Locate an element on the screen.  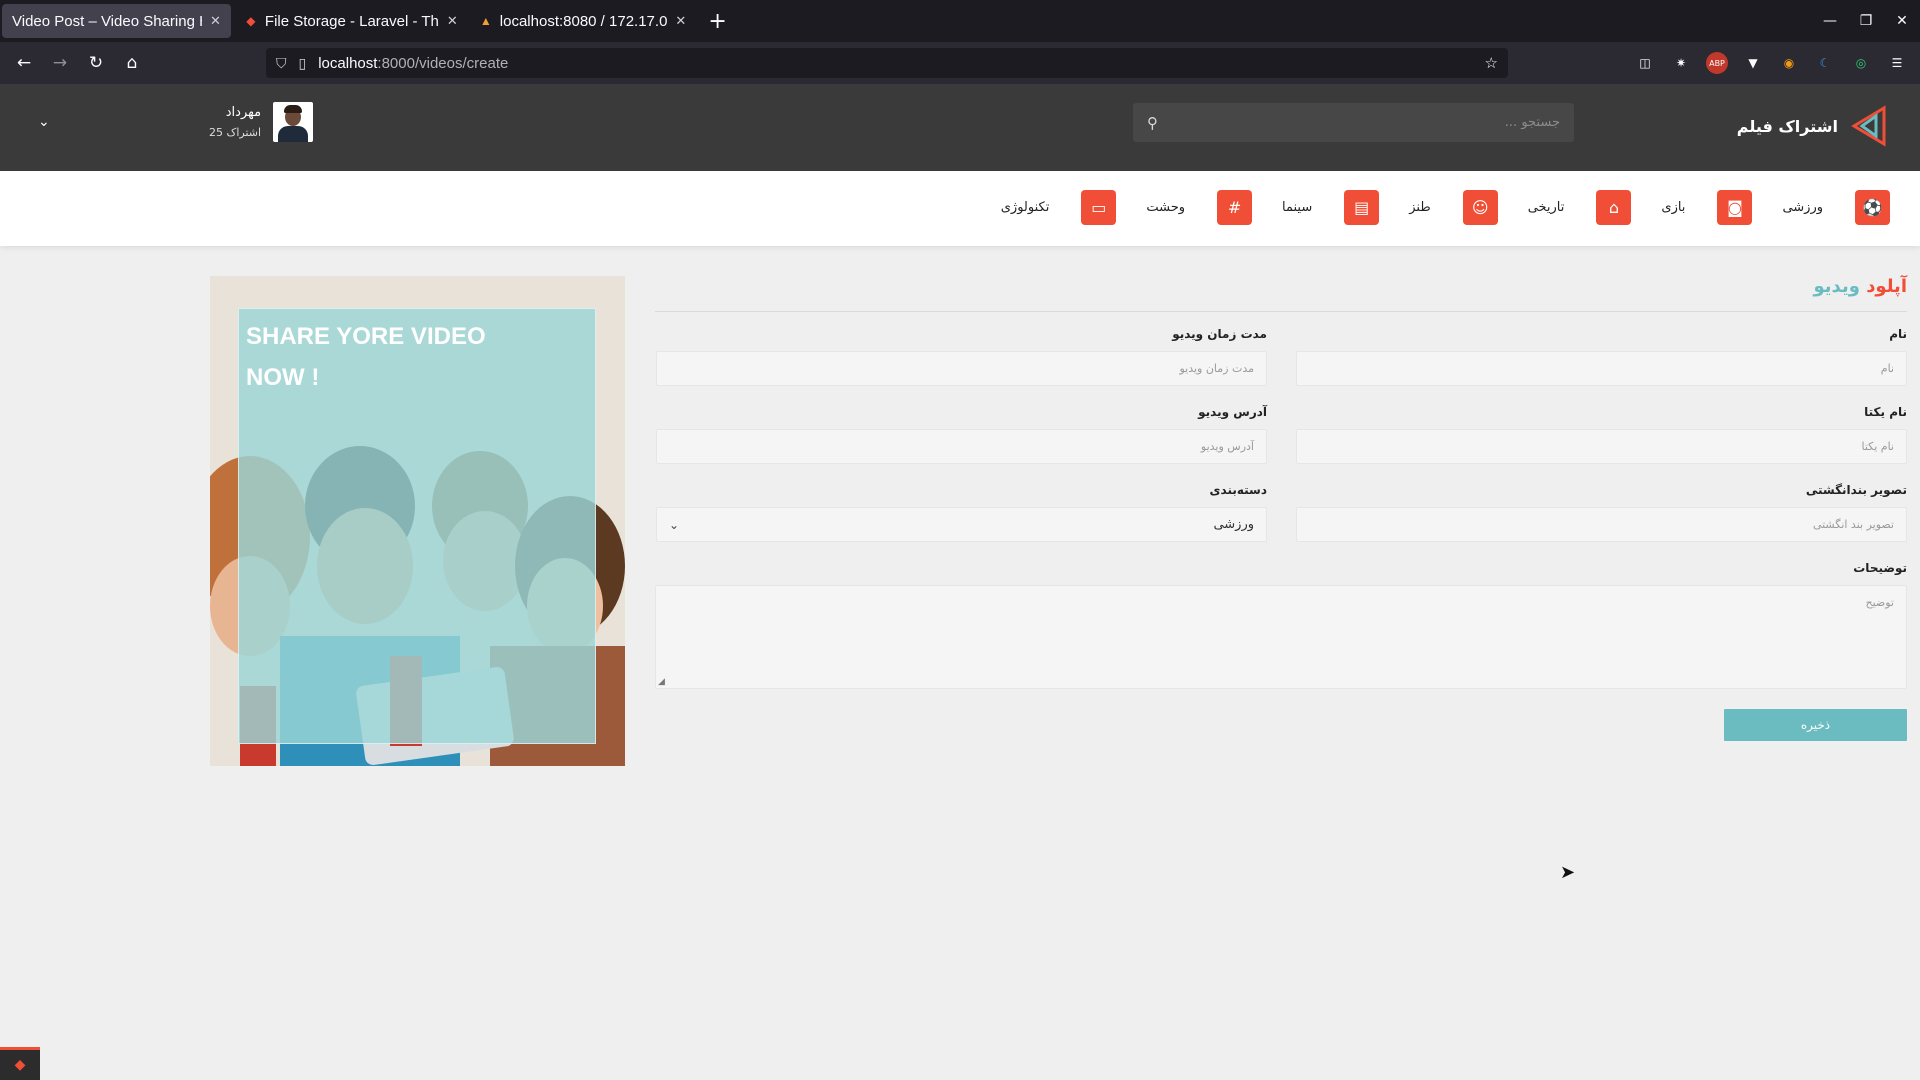
duration-label: مدت زمان ویدیو is located at coordinates (1219, 334).